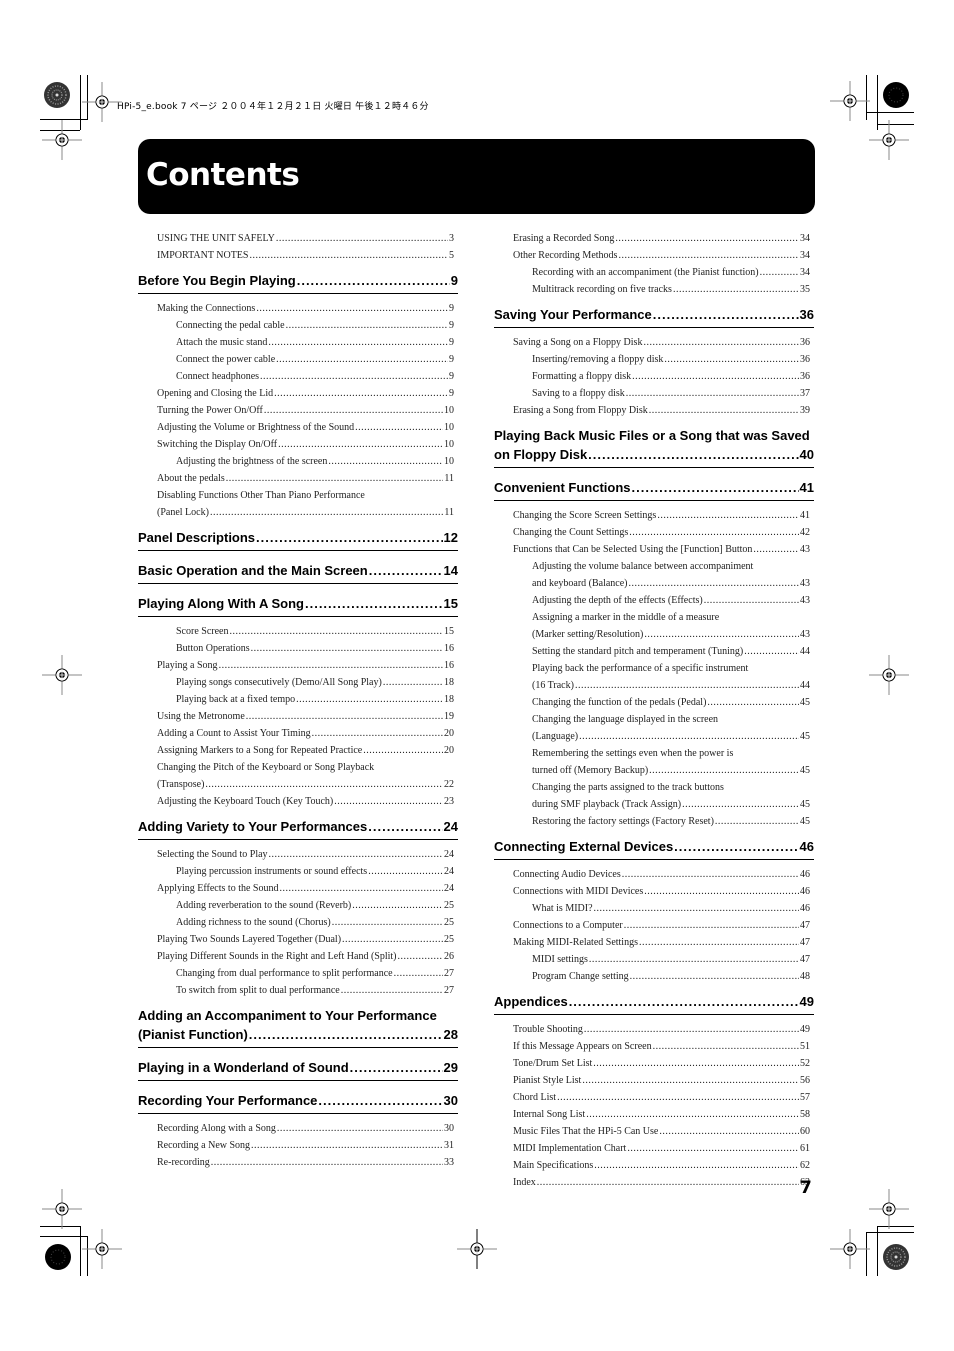 Image resolution: width=954 pixels, height=1351 pixels. I want to click on toc-section-heading: Basic Operation and the Main Screen 14, so click(298, 570).